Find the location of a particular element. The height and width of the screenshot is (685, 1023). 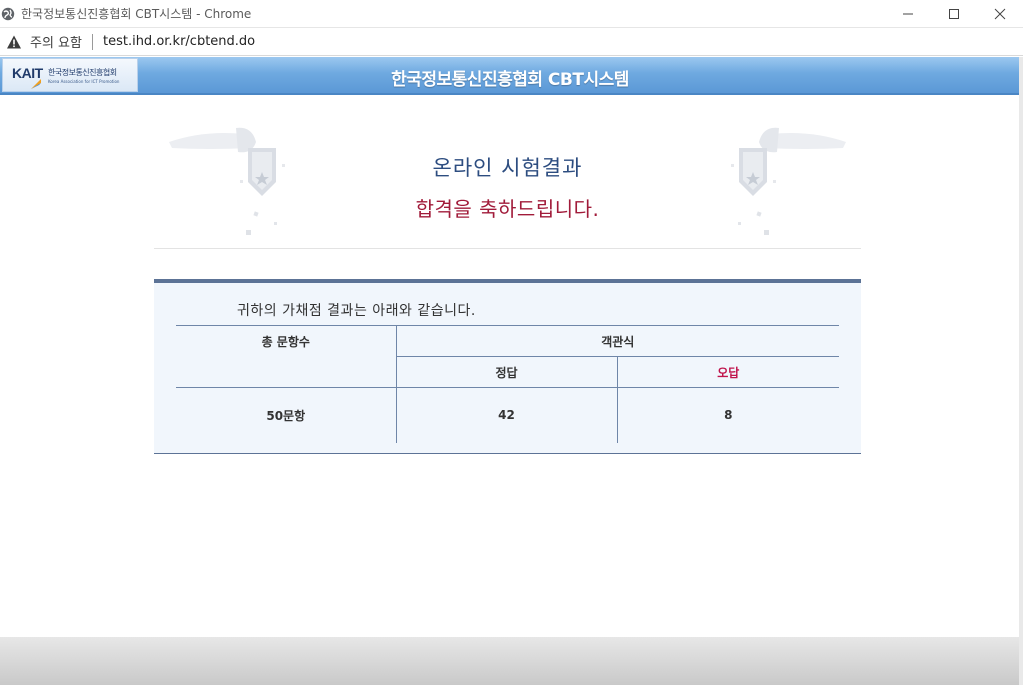

maximize-button is located at coordinates (954, 14).